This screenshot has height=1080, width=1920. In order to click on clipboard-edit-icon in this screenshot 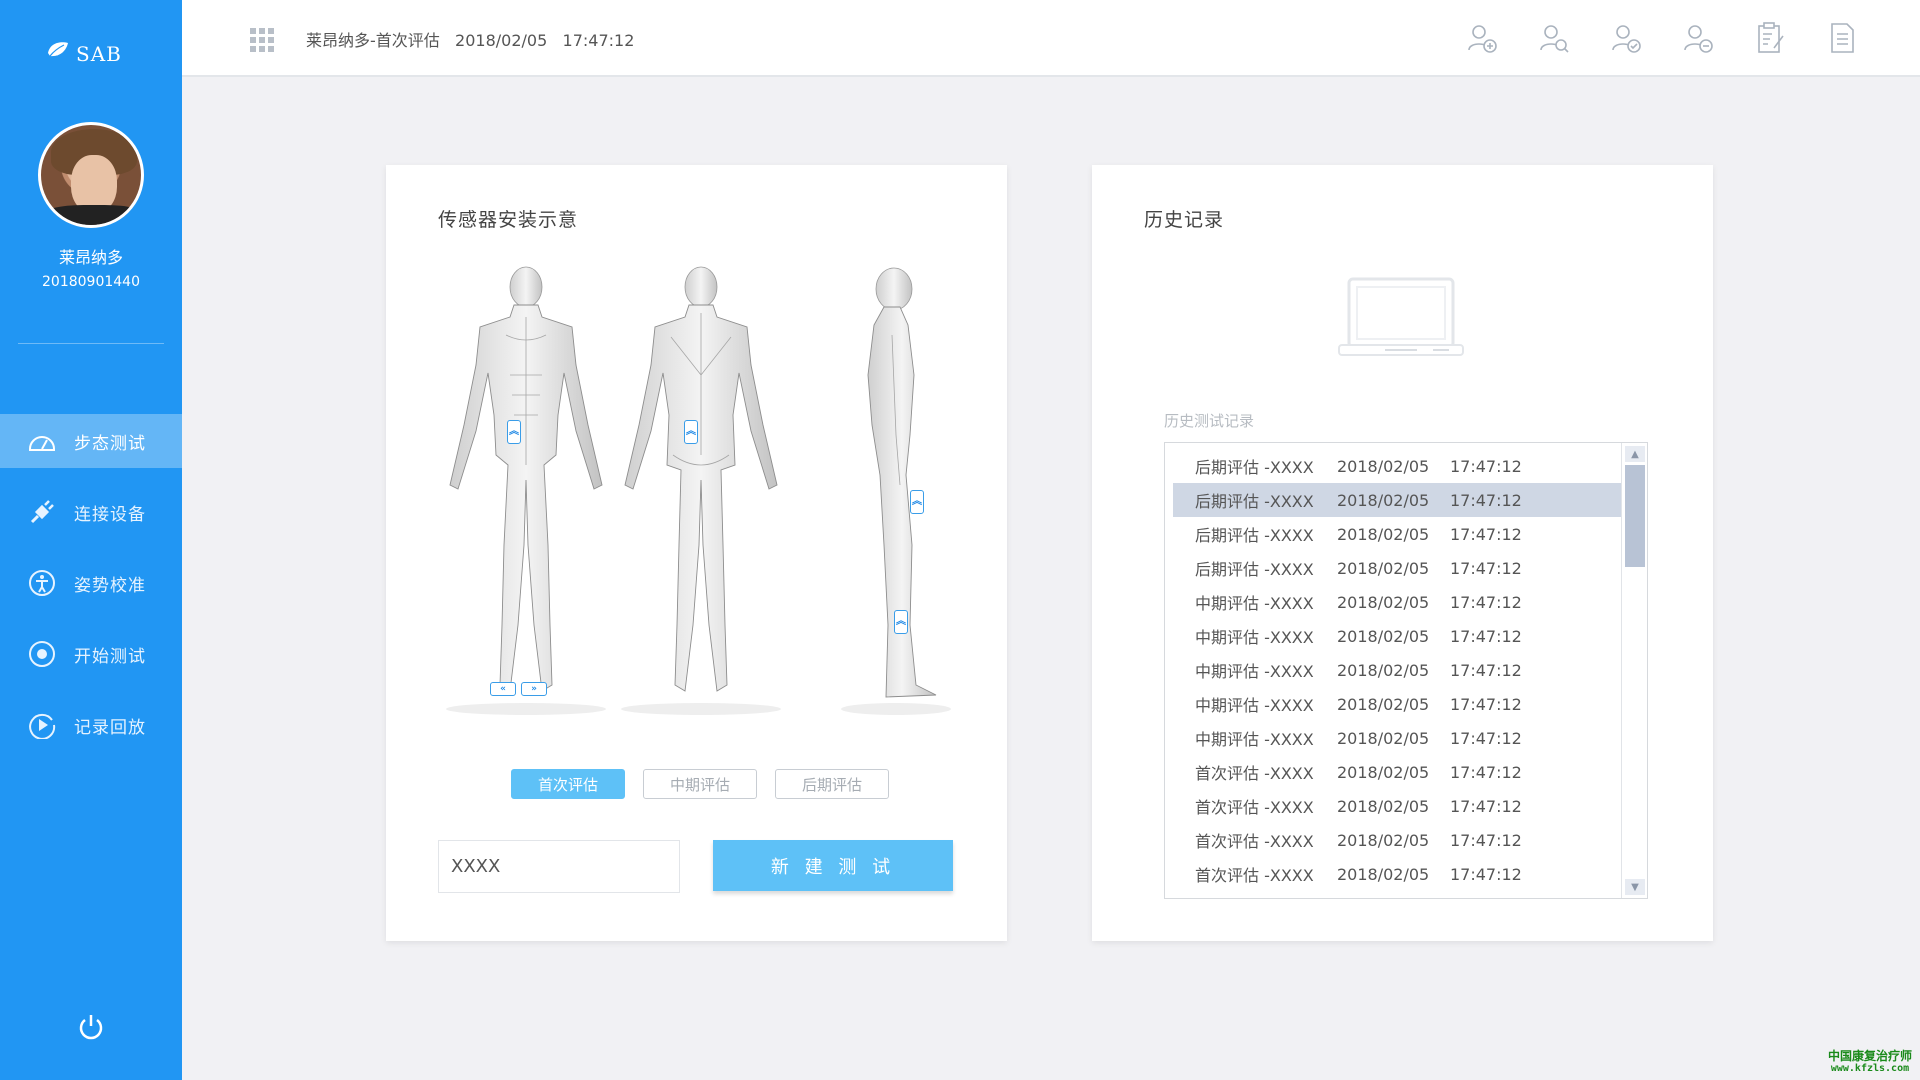, I will do `click(1770, 38)`.